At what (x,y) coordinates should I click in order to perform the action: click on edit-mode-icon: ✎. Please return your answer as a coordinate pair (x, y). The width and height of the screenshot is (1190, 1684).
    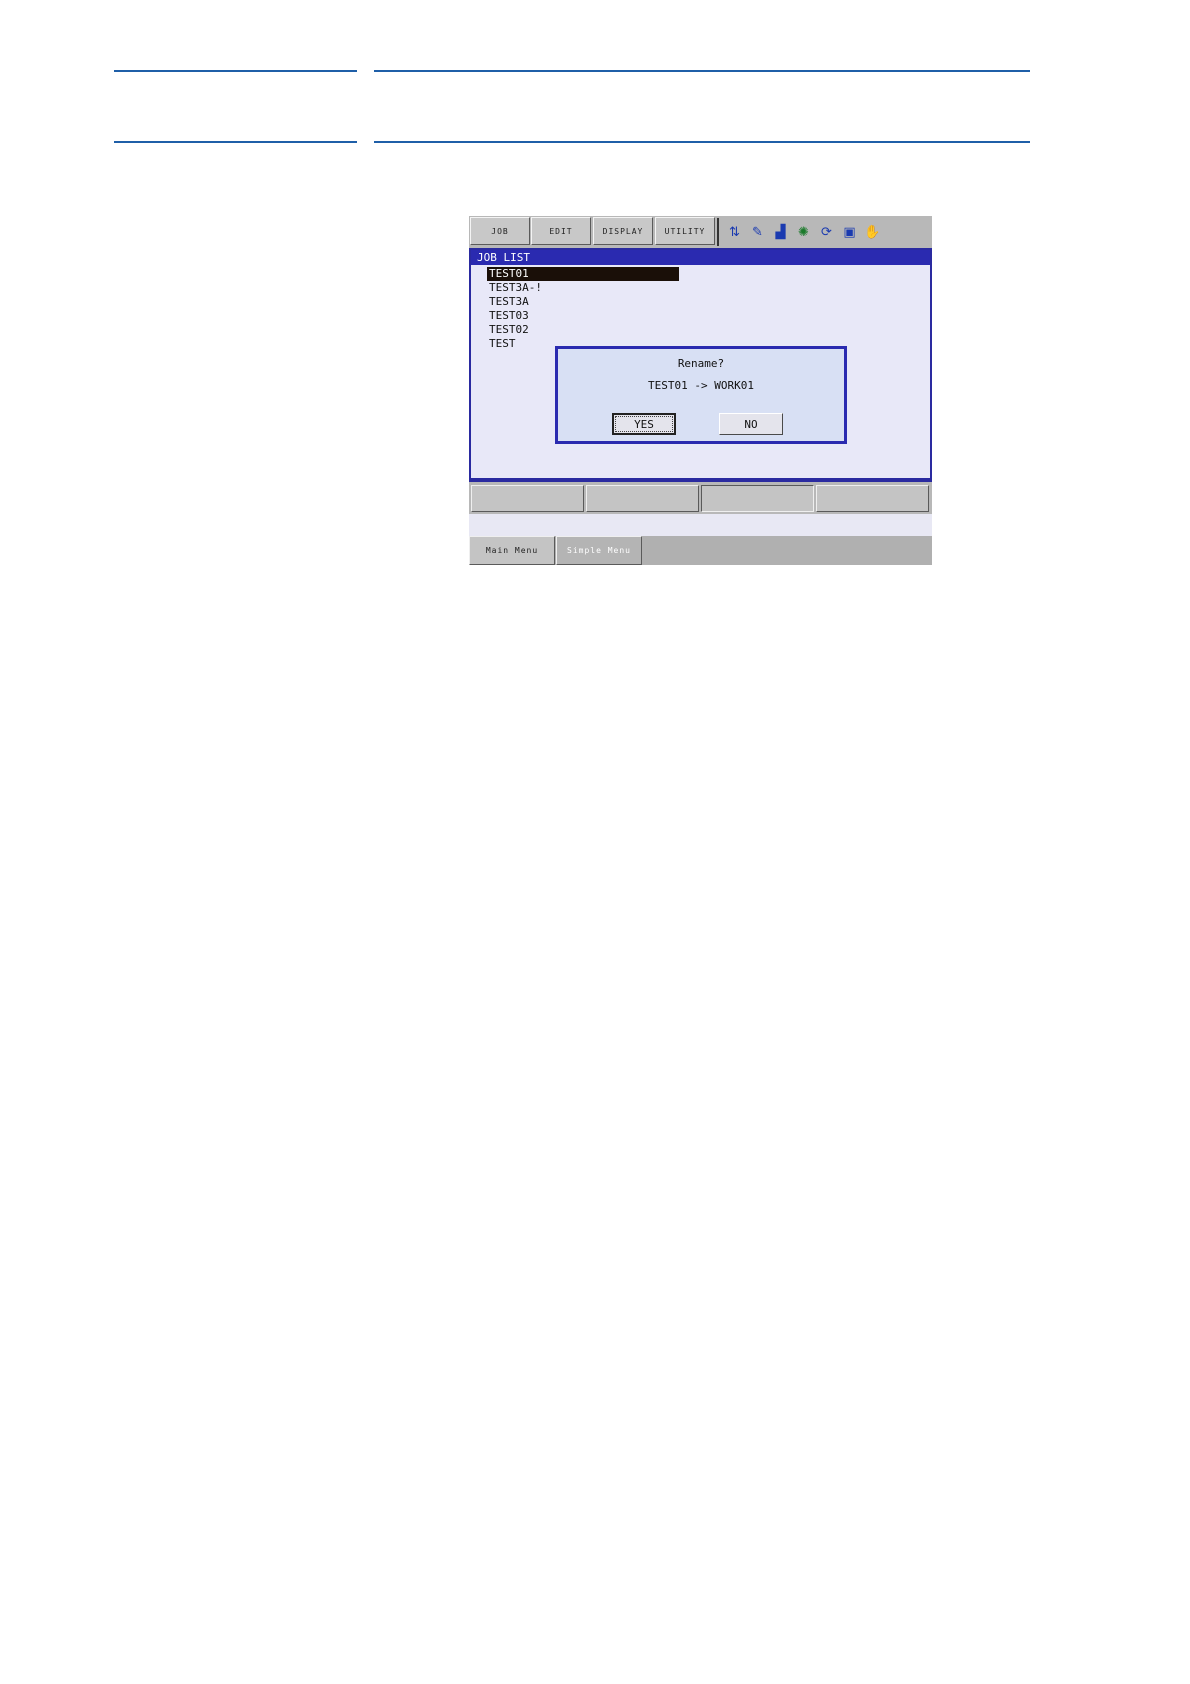
    Looking at the image, I should click on (757, 232).